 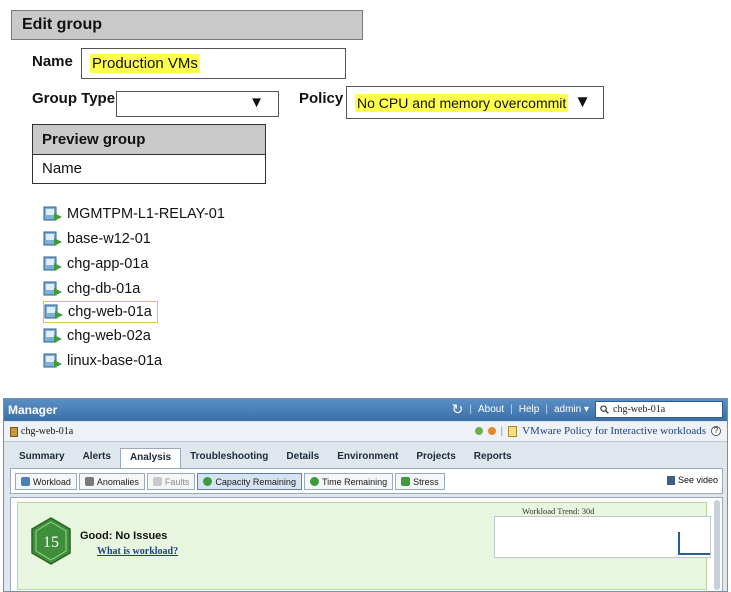 I want to click on list-item: MGMTPM-L1-RELAY-01, so click(x=134, y=214).